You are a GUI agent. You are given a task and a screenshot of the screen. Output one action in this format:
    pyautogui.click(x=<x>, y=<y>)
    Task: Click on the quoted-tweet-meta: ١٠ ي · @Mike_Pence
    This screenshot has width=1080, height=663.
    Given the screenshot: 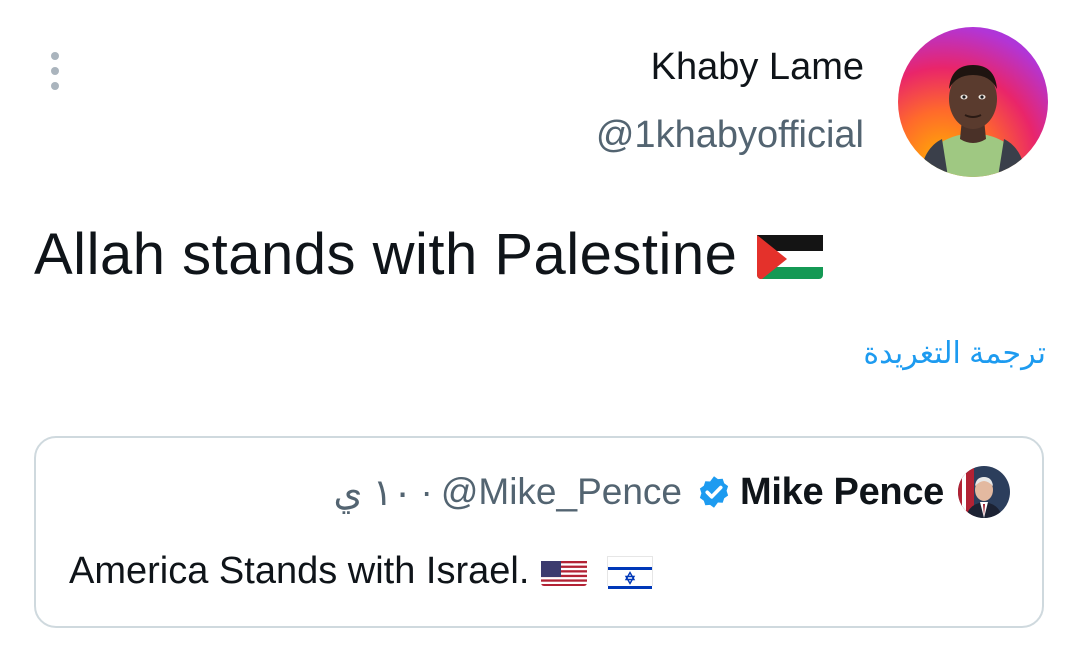 What is the action you would take?
    pyautogui.click(x=508, y=492)
    